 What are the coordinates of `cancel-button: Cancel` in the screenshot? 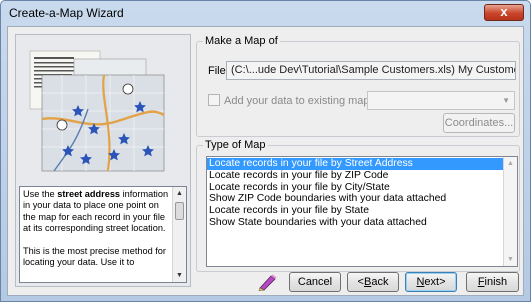 It's located at (315, 282).